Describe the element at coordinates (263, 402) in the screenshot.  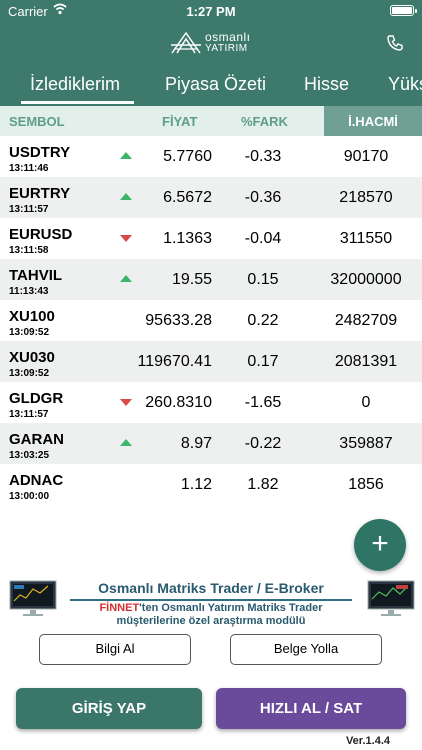
I see `row-change: -1.65` at that location.